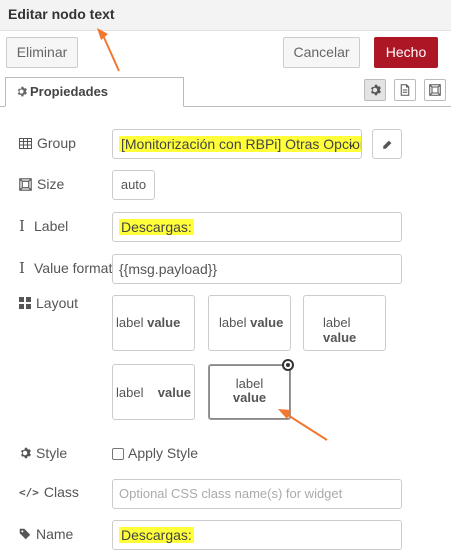 This screenshot has width=451, height=559. I want to click on tab-settings-button, so click(375, 90).